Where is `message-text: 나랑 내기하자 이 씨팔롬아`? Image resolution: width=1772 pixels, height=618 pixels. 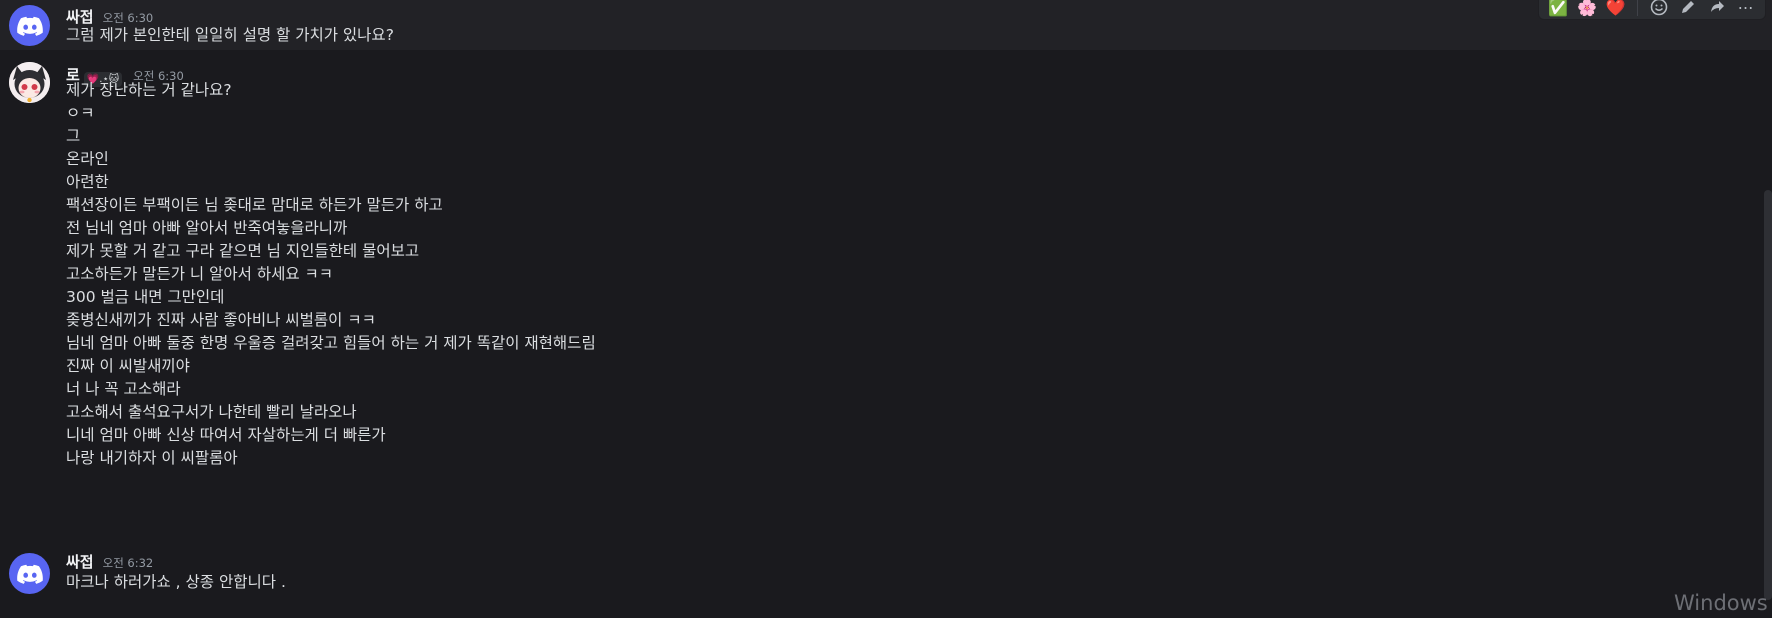 message-text: 나랑 내기하자 이 씨팔롬아 is located at coordinates (152, 458).